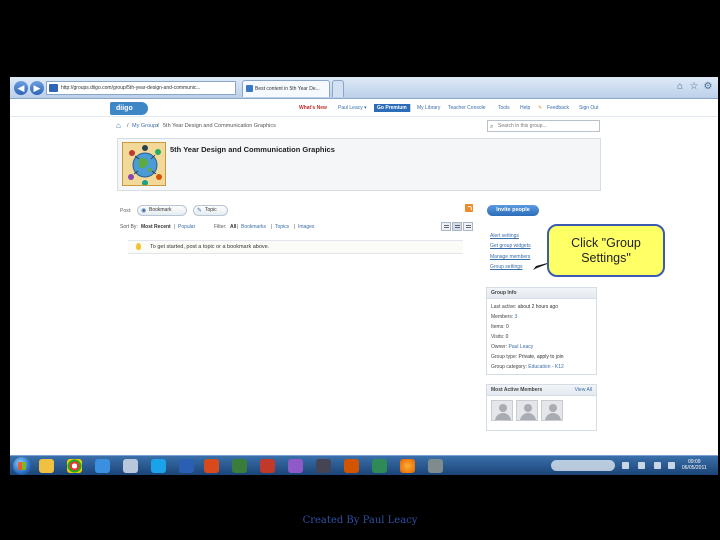 The height and width of the screenshot is (540, 720). Describe the element at coordinates (469, 208) in the screenshot. I see `rss-icon` at that location.